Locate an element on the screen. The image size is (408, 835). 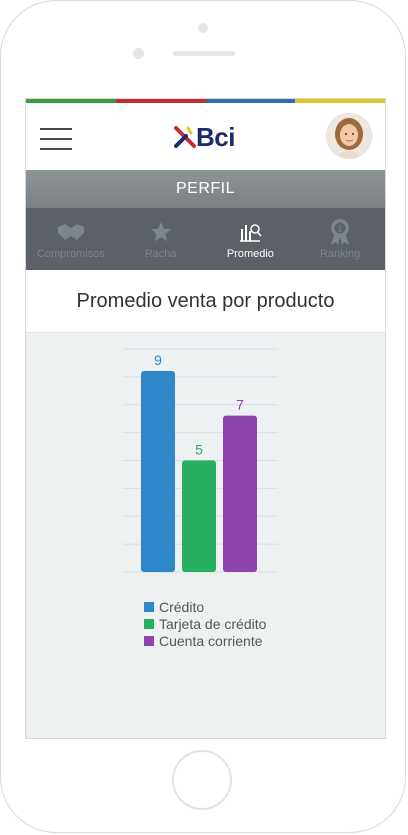
logo-mark-icon is located at coordinates (185, 137).